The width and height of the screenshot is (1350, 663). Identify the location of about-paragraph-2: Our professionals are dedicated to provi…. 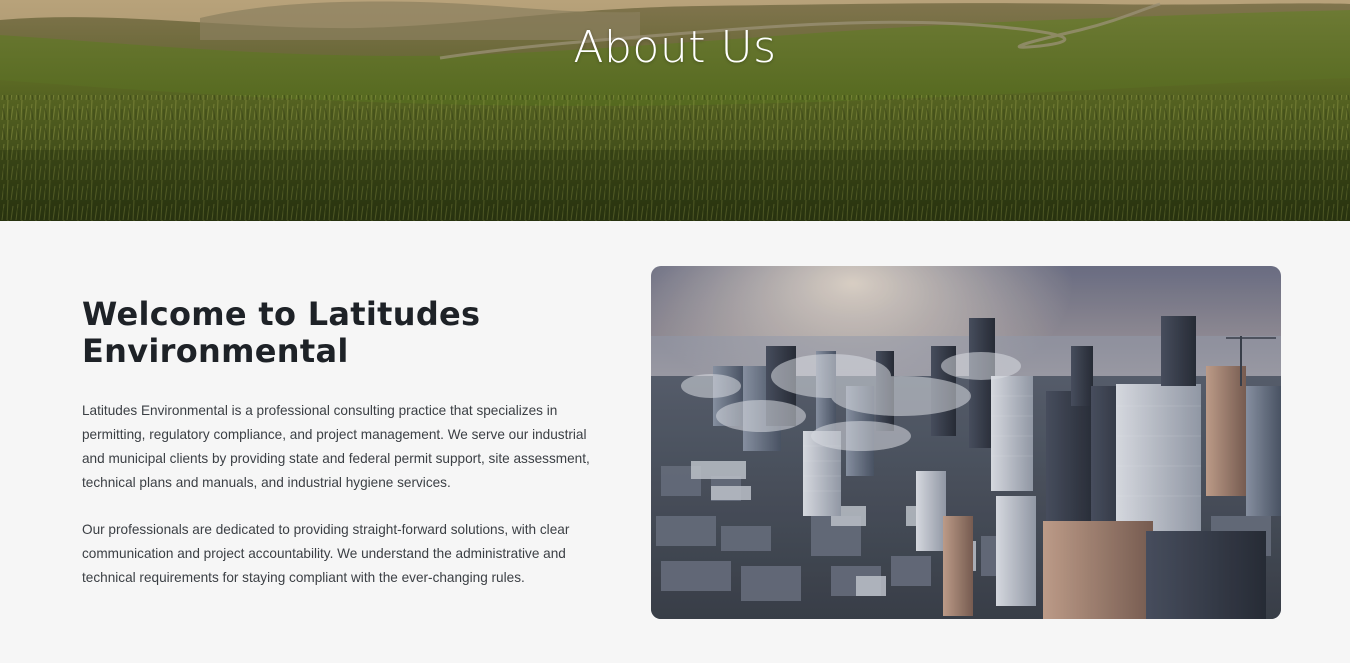
(326, 553).